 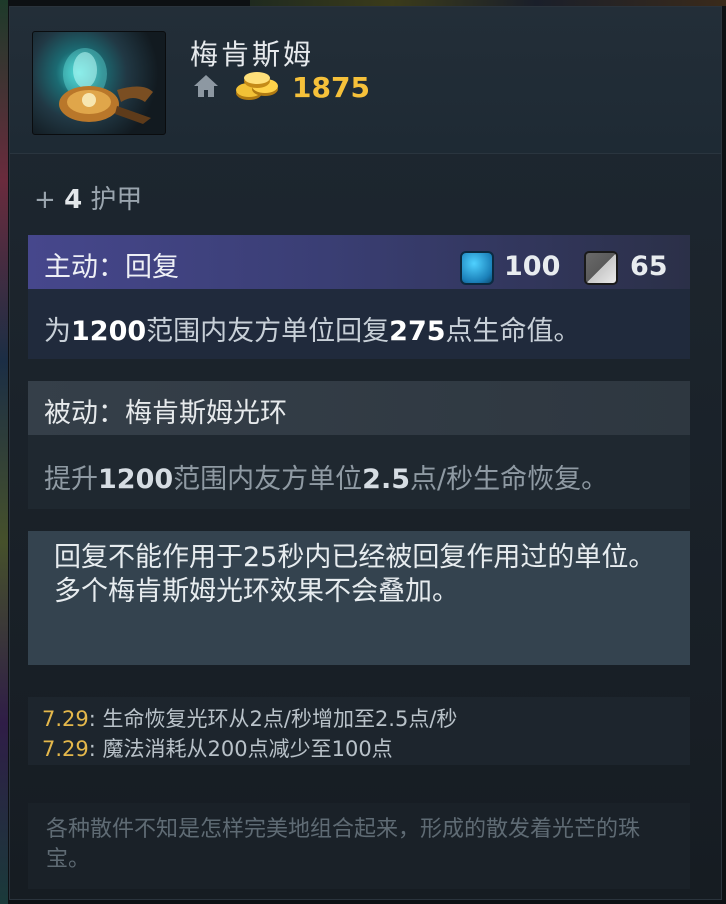 What do you see at coordinates (45, 200) in the screenshot?
I see `stat-prefix: +` at bounding box center [45, 200].